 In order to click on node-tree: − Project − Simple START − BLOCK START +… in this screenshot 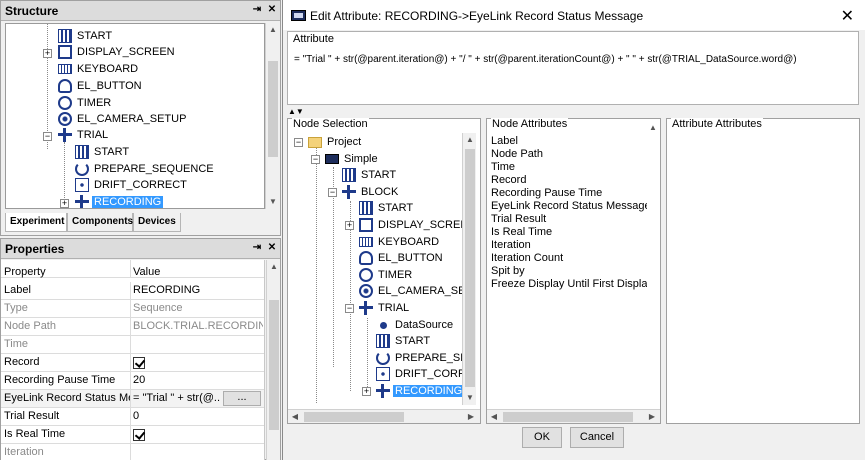, I will do `click(376, 269)`.